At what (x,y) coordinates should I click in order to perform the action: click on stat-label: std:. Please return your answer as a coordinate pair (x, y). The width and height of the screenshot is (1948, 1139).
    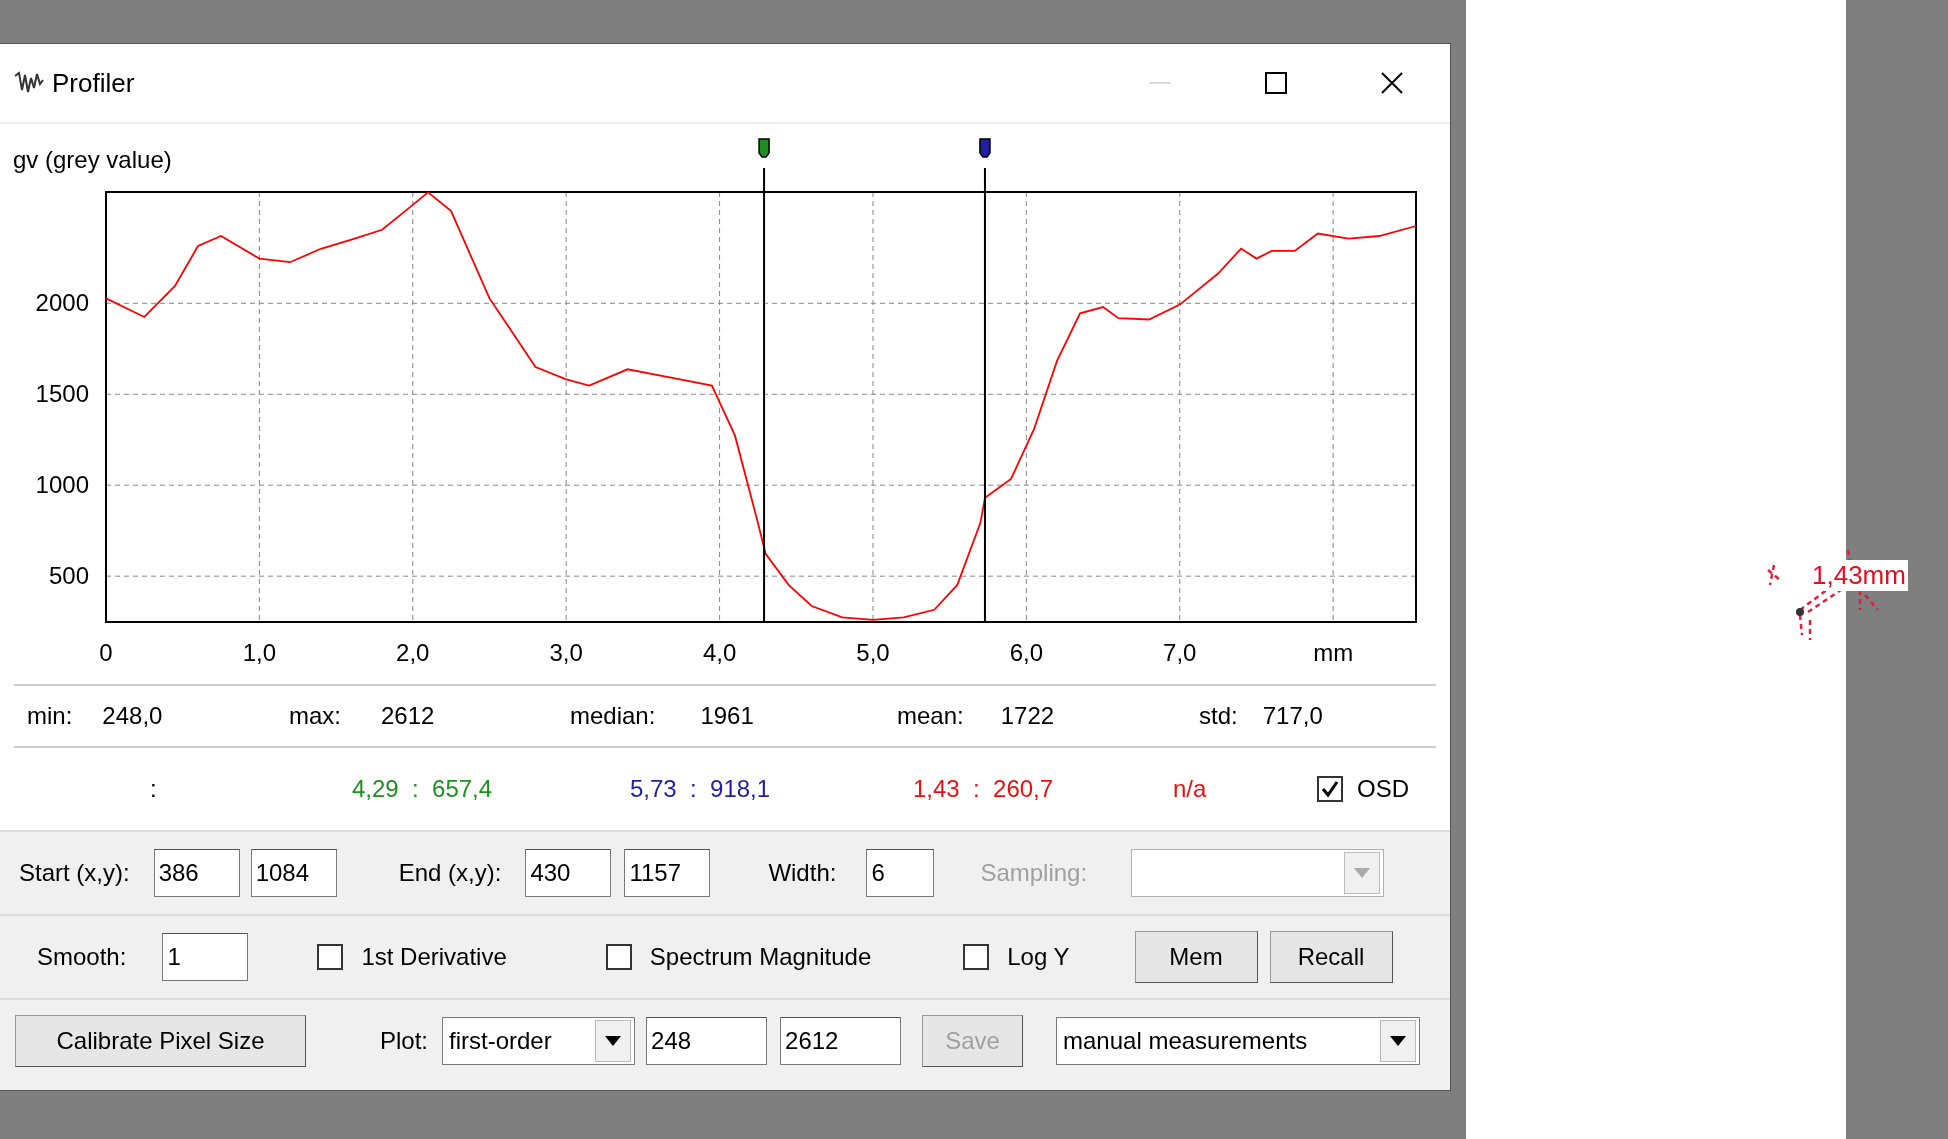
    Looking at the image, I should click on (1218, 716).